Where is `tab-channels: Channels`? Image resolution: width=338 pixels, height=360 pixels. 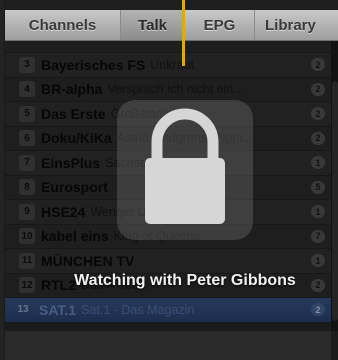 tab-channels: Channels is located at coordinates (63, 25).